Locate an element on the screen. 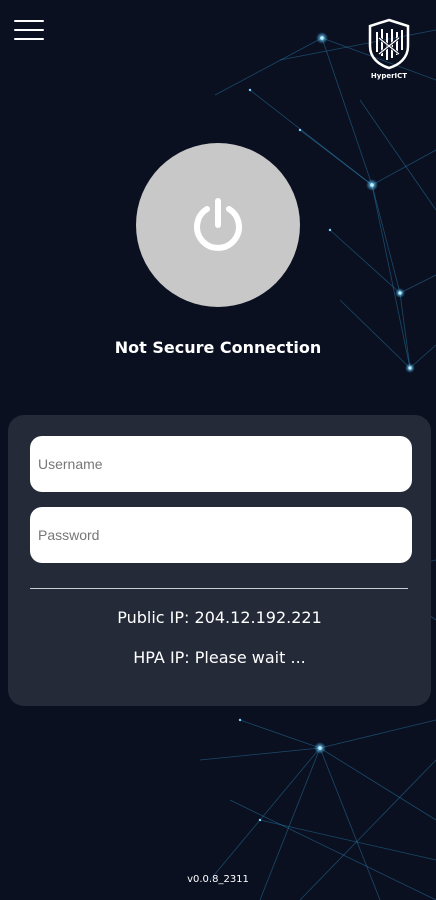 The image size is (436, 900). connect-power-button is located at coordinates (218, 225).